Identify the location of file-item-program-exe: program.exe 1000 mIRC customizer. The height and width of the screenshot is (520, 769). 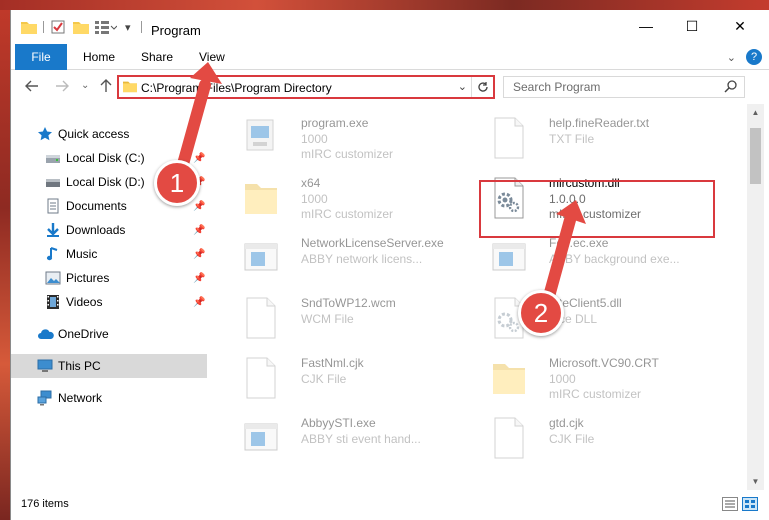
(341, 138).